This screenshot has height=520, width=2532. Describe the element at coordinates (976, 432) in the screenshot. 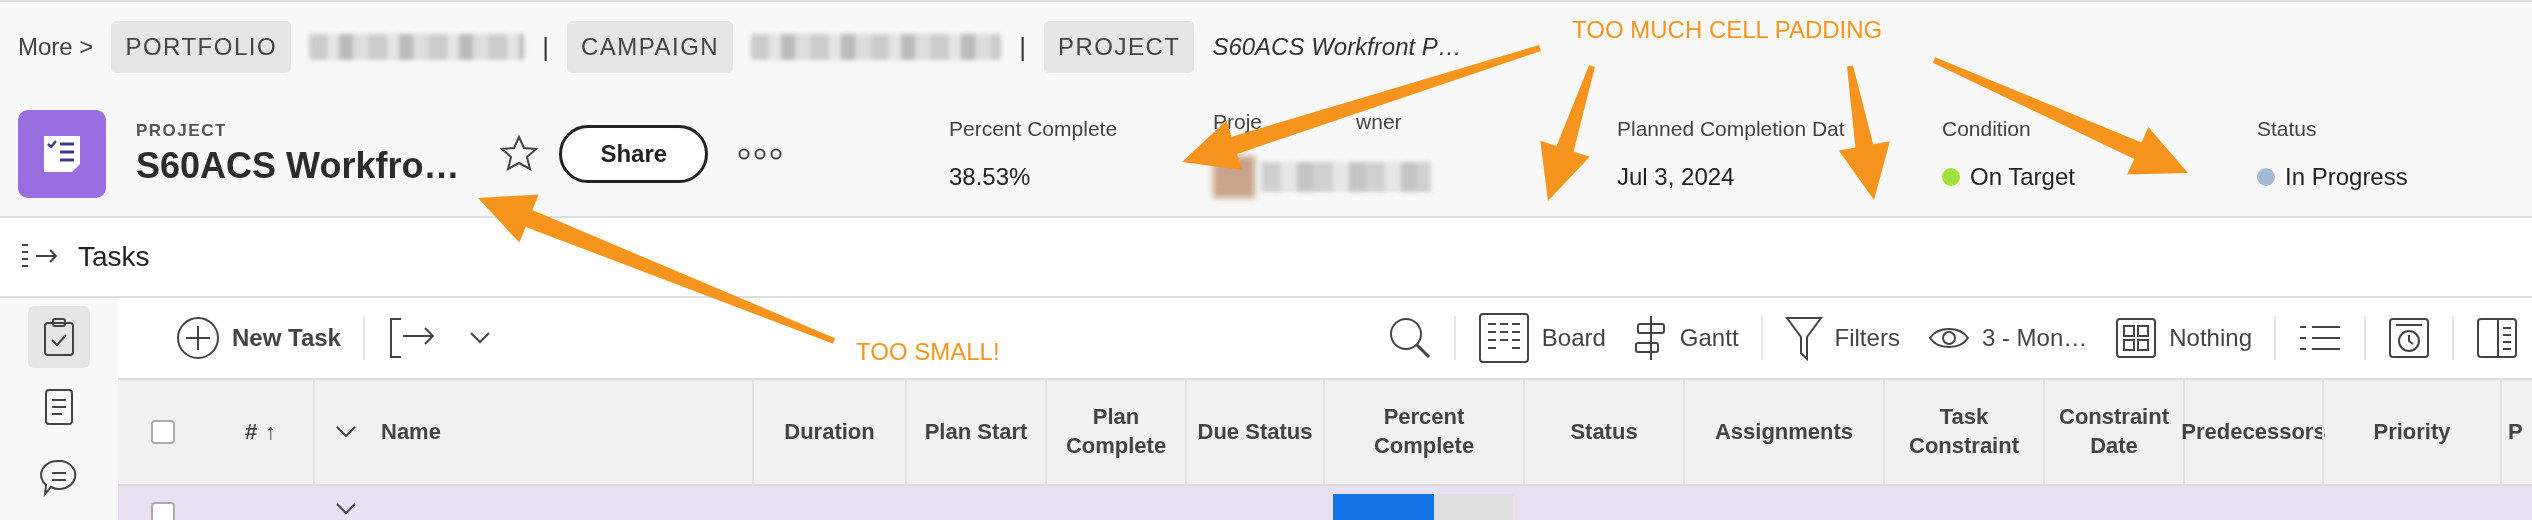

I see `column-header: Plan Start` at that location.